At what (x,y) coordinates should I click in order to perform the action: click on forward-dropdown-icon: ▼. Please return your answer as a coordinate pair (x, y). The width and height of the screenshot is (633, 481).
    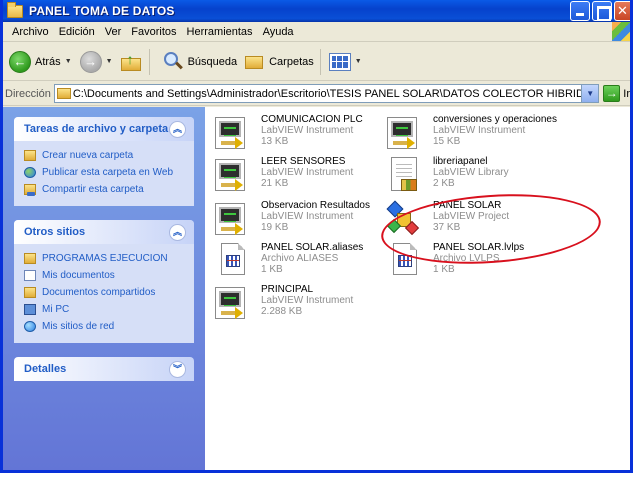
    Looking at the image, I should click on (109, 61).